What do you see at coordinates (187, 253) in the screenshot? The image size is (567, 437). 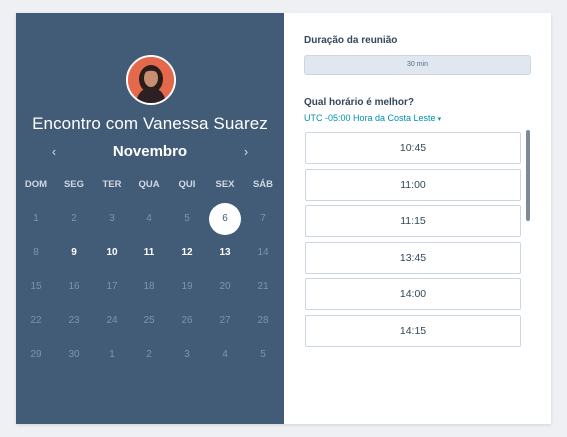 I see `calendar-day: 12` at bounding box center [187, 253].